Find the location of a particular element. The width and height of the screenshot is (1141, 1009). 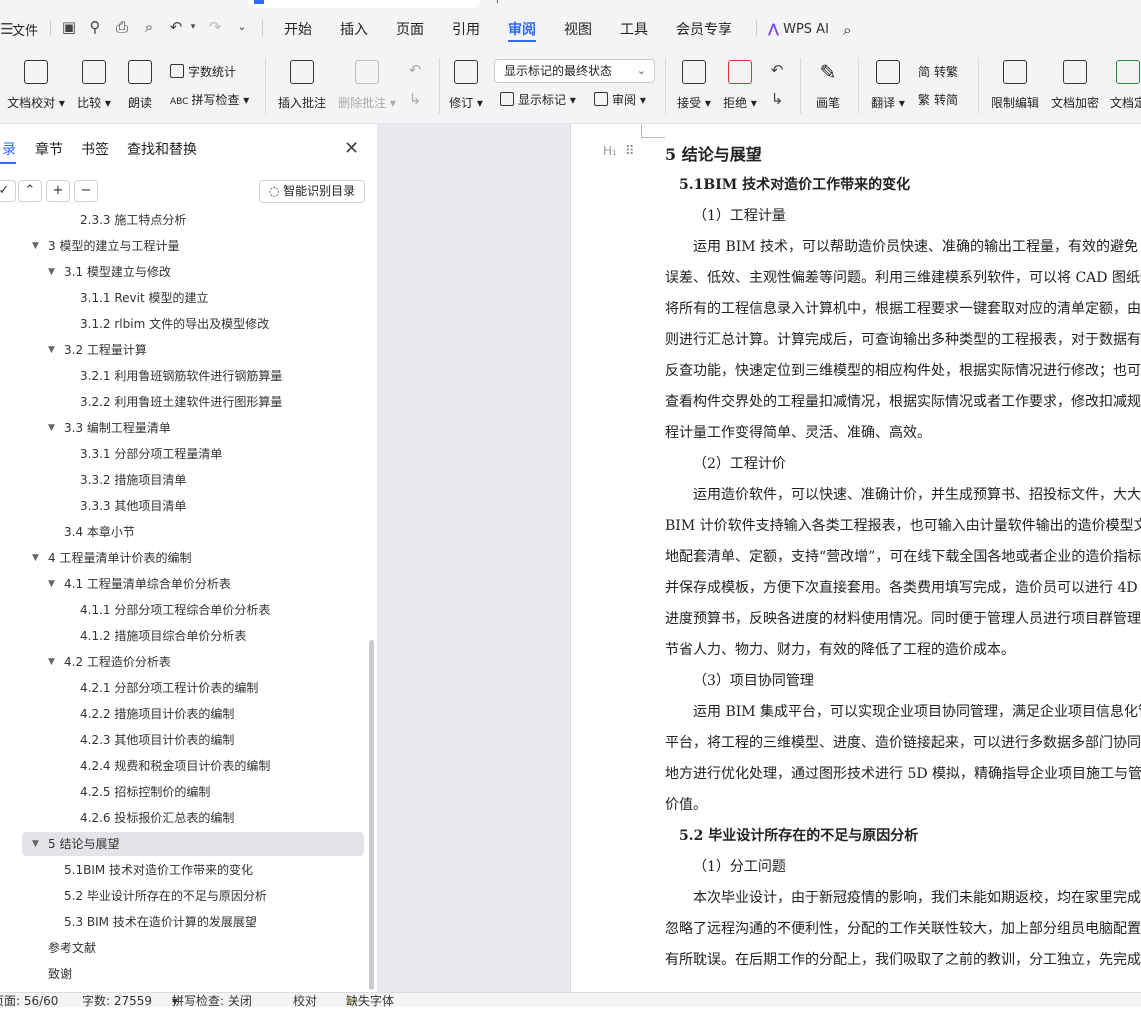

read-aloud-button: 朗读 is located at coordinates (140, 85).